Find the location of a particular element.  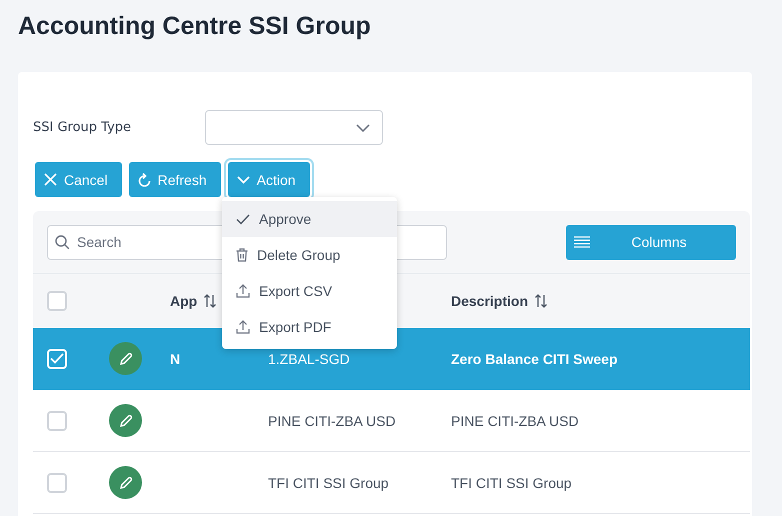

table-cell: Zero Balance CITI Sweep is located at coordinates (534, 358).